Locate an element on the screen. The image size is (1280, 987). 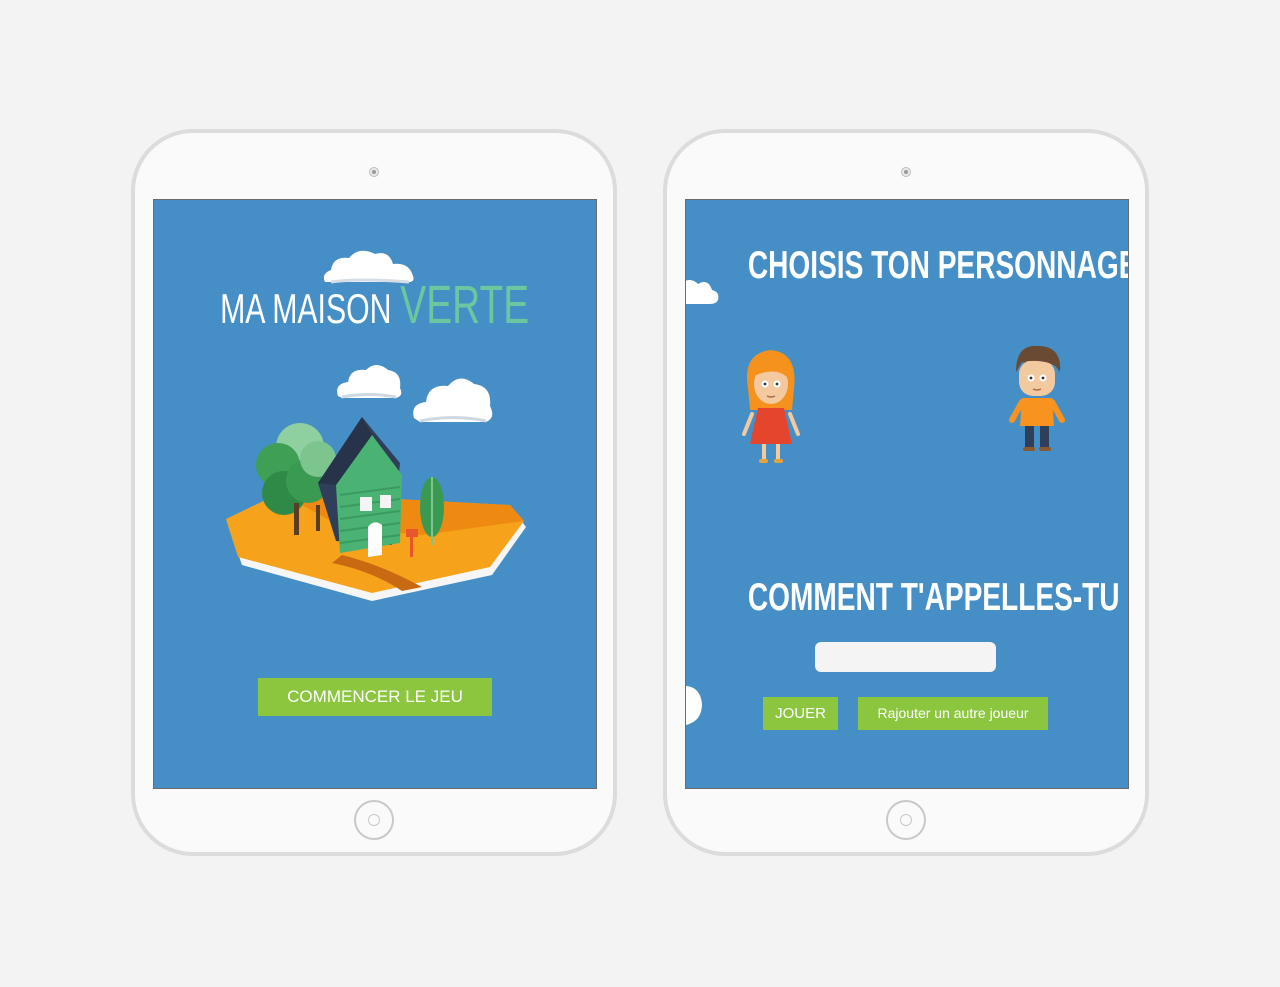
game-logo: MA MAISON VERTE is located at coordinates (375, 306).